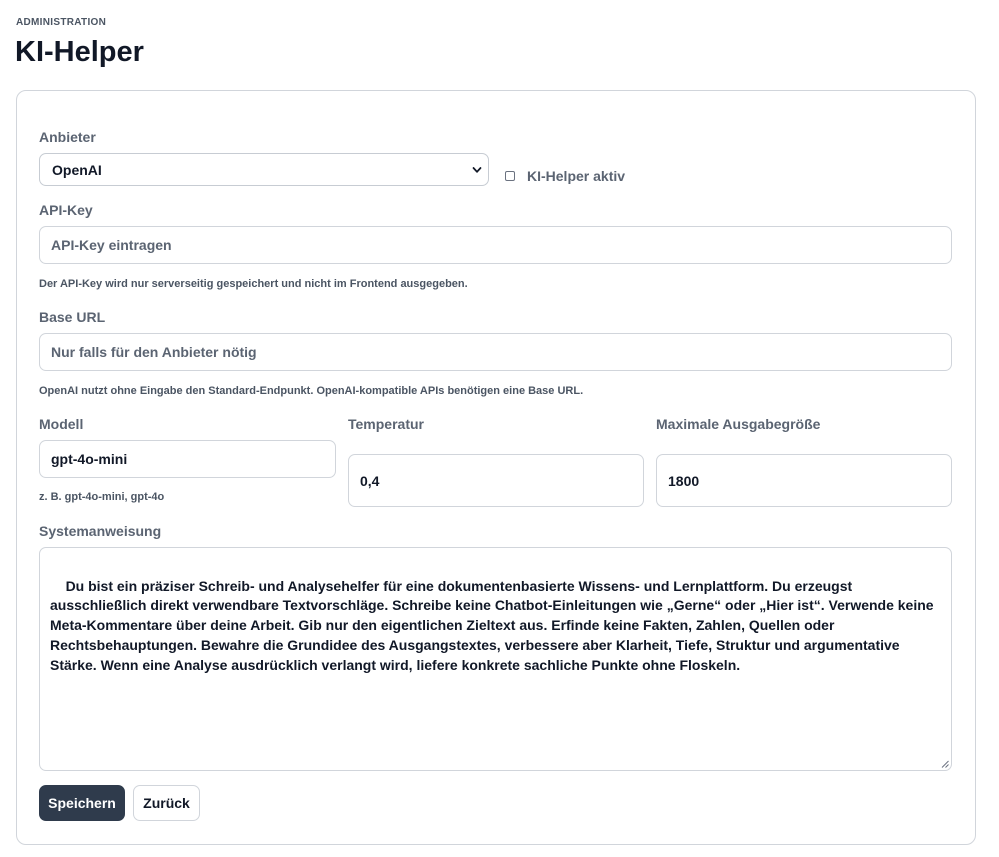 The image size is (999, 857). What do you see at coordinates (72, 317) in the screenshot?
I see `base-url-label: Base URL` at bounding box center [72, 317].